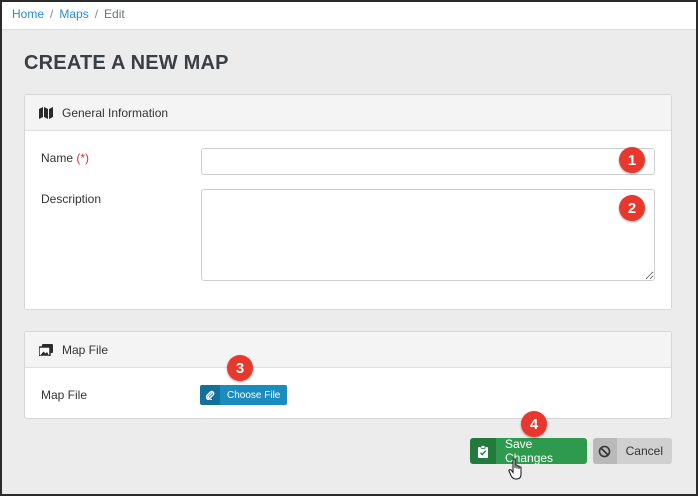  I want to click on map-file-header: Map File, so click(348, 350).